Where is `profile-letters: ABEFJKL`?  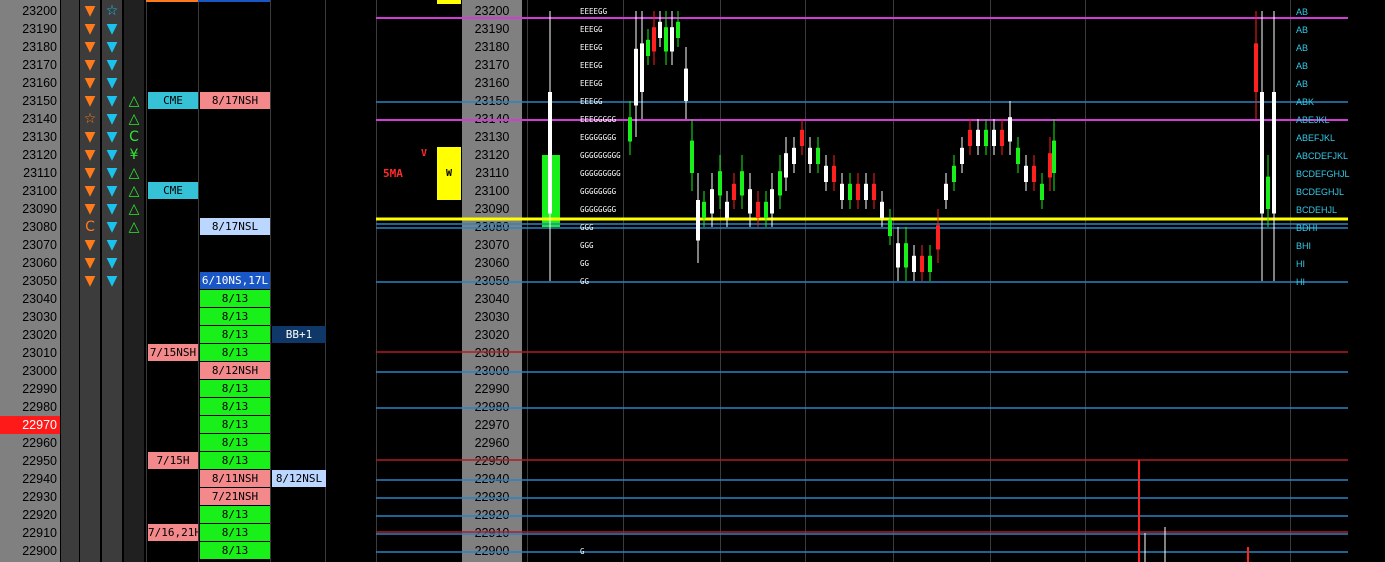
profile-letters: ABEFJKL is located at coordinates (1316, 138).